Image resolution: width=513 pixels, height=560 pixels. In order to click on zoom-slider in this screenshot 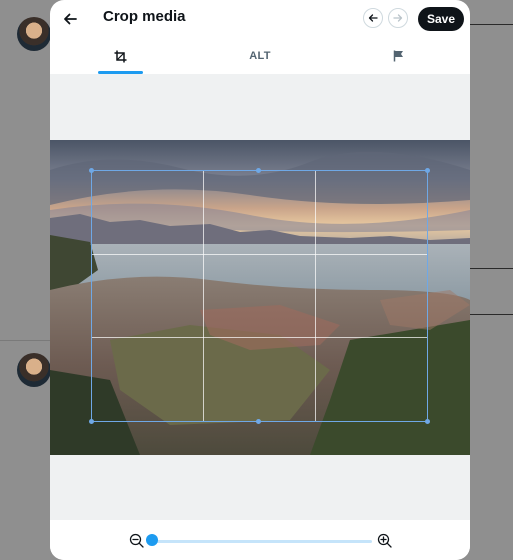, I will do `click(262, 541)`.